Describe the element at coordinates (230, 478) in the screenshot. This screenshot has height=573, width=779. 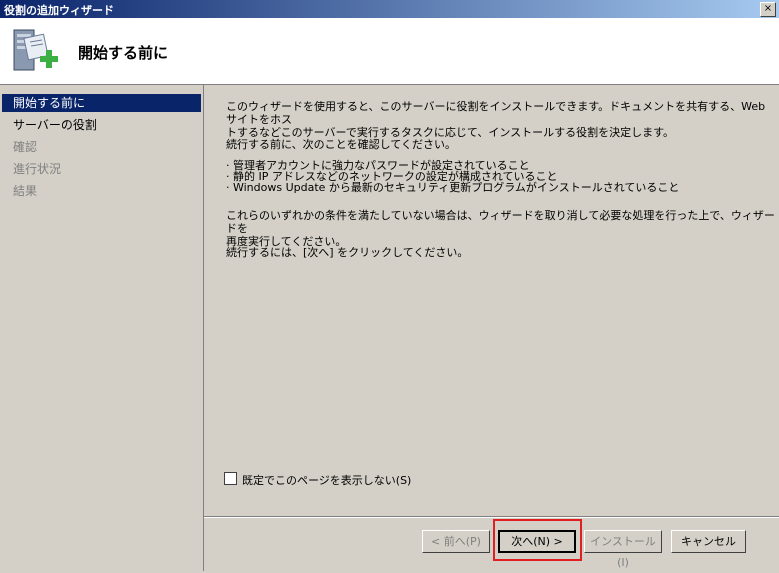
I see `skip-page-checkbox` at that location.